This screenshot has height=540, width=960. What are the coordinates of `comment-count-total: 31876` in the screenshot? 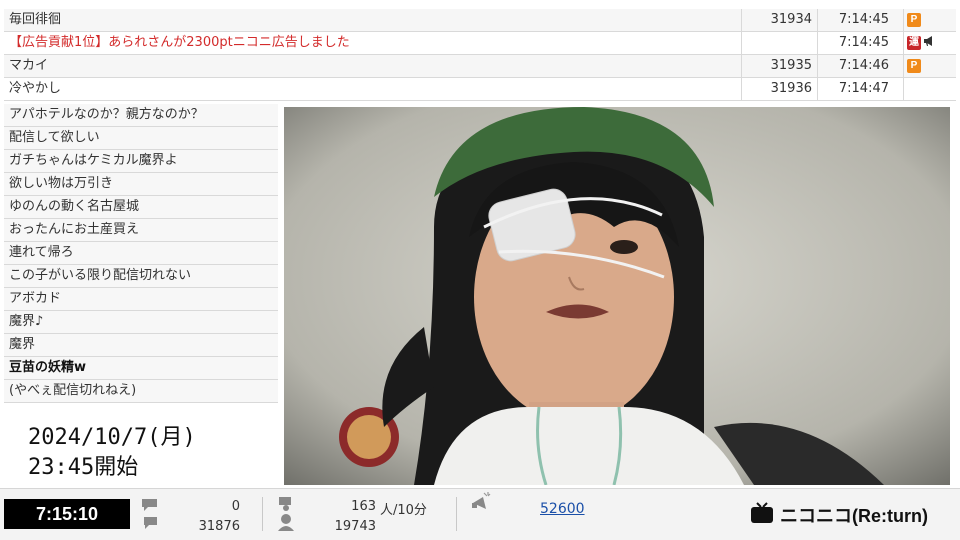 It's located at (219, 526).